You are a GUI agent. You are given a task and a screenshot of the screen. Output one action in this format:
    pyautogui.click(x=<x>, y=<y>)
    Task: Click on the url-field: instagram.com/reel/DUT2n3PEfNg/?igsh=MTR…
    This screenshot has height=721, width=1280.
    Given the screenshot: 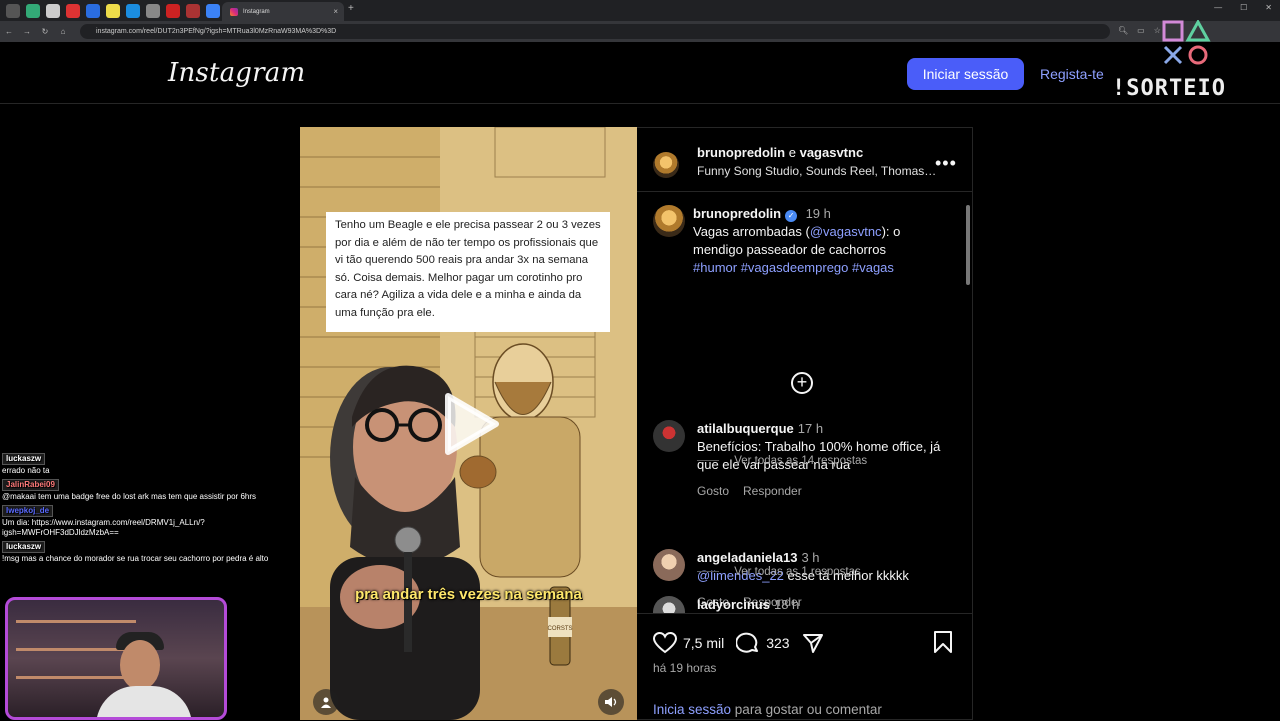 What is the action you would take?
    pyautogui.click(x=595, y=31)
    